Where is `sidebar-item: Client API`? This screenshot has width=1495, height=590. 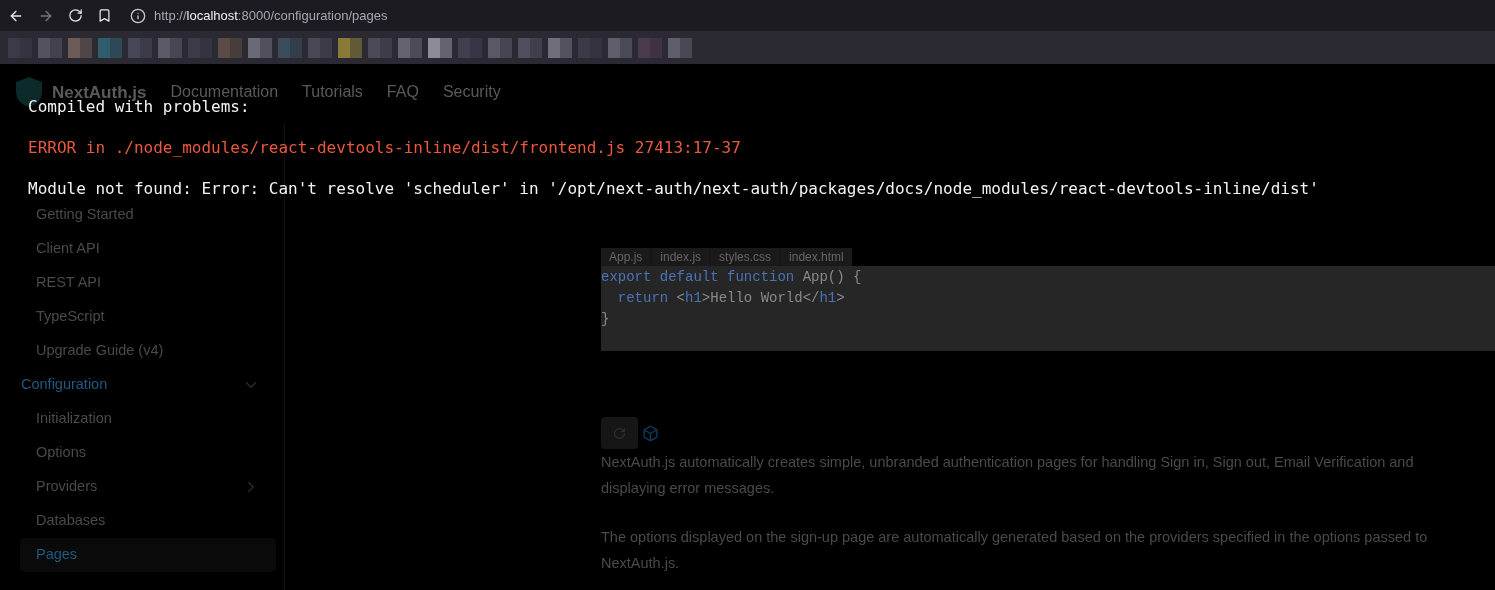 sidebar-item: Client API is located at coordinates (148, 249).